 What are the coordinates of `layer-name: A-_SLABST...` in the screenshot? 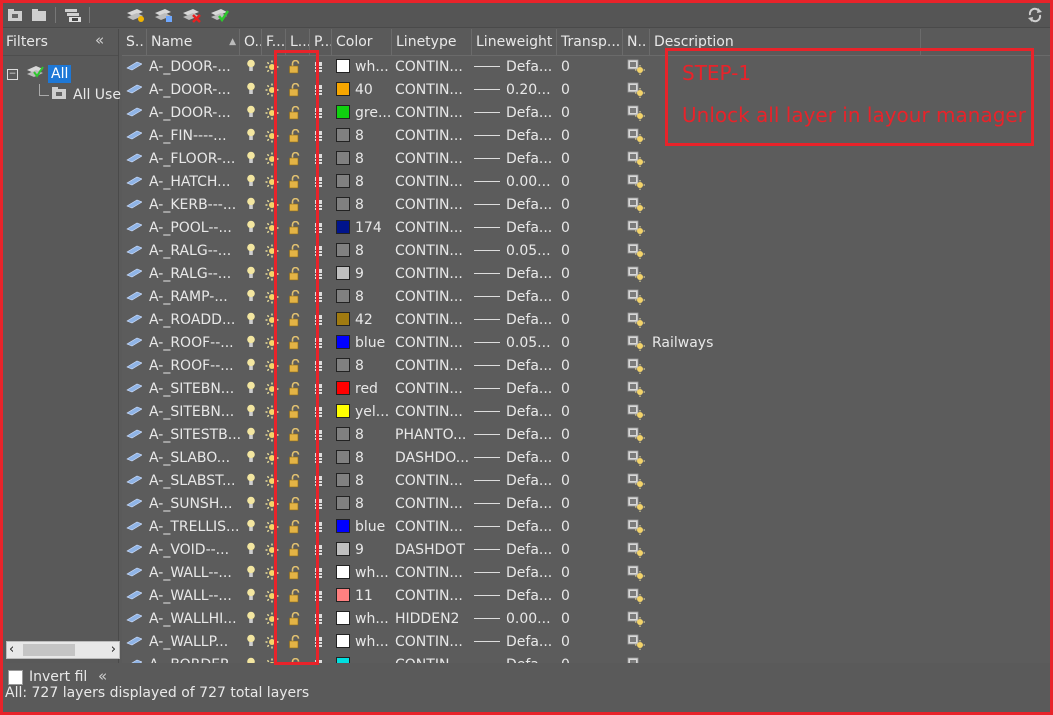 It's located at (195, 481).